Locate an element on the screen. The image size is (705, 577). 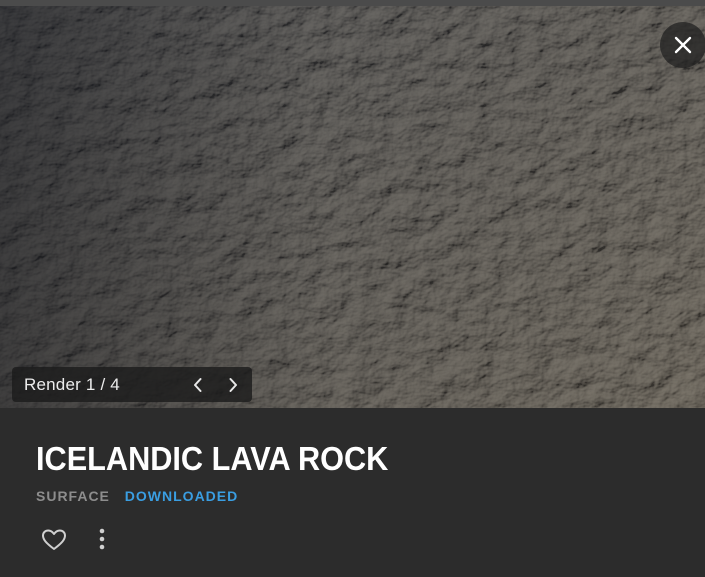
render-navigator: Render 1 / 4 is located at coordinates (132, 384).